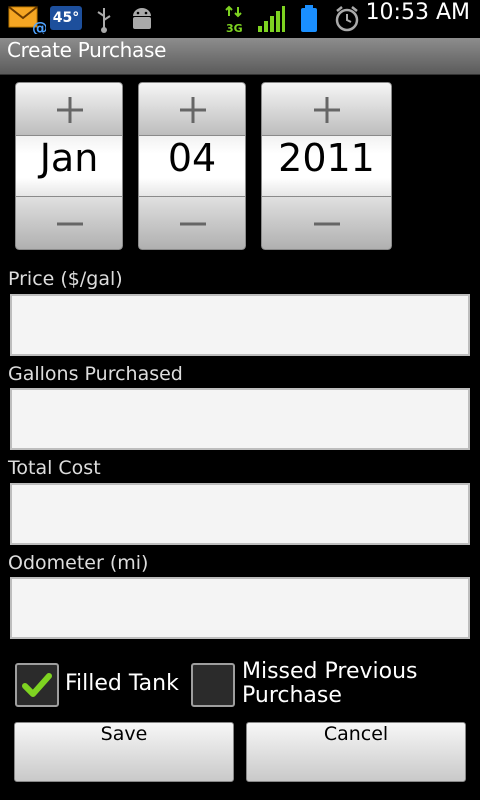  What do you see at coordinates (330, 671) in the screenshot?
I see `missed-previous-label-line1: Missed Previous` at bounding box center [330, 671].